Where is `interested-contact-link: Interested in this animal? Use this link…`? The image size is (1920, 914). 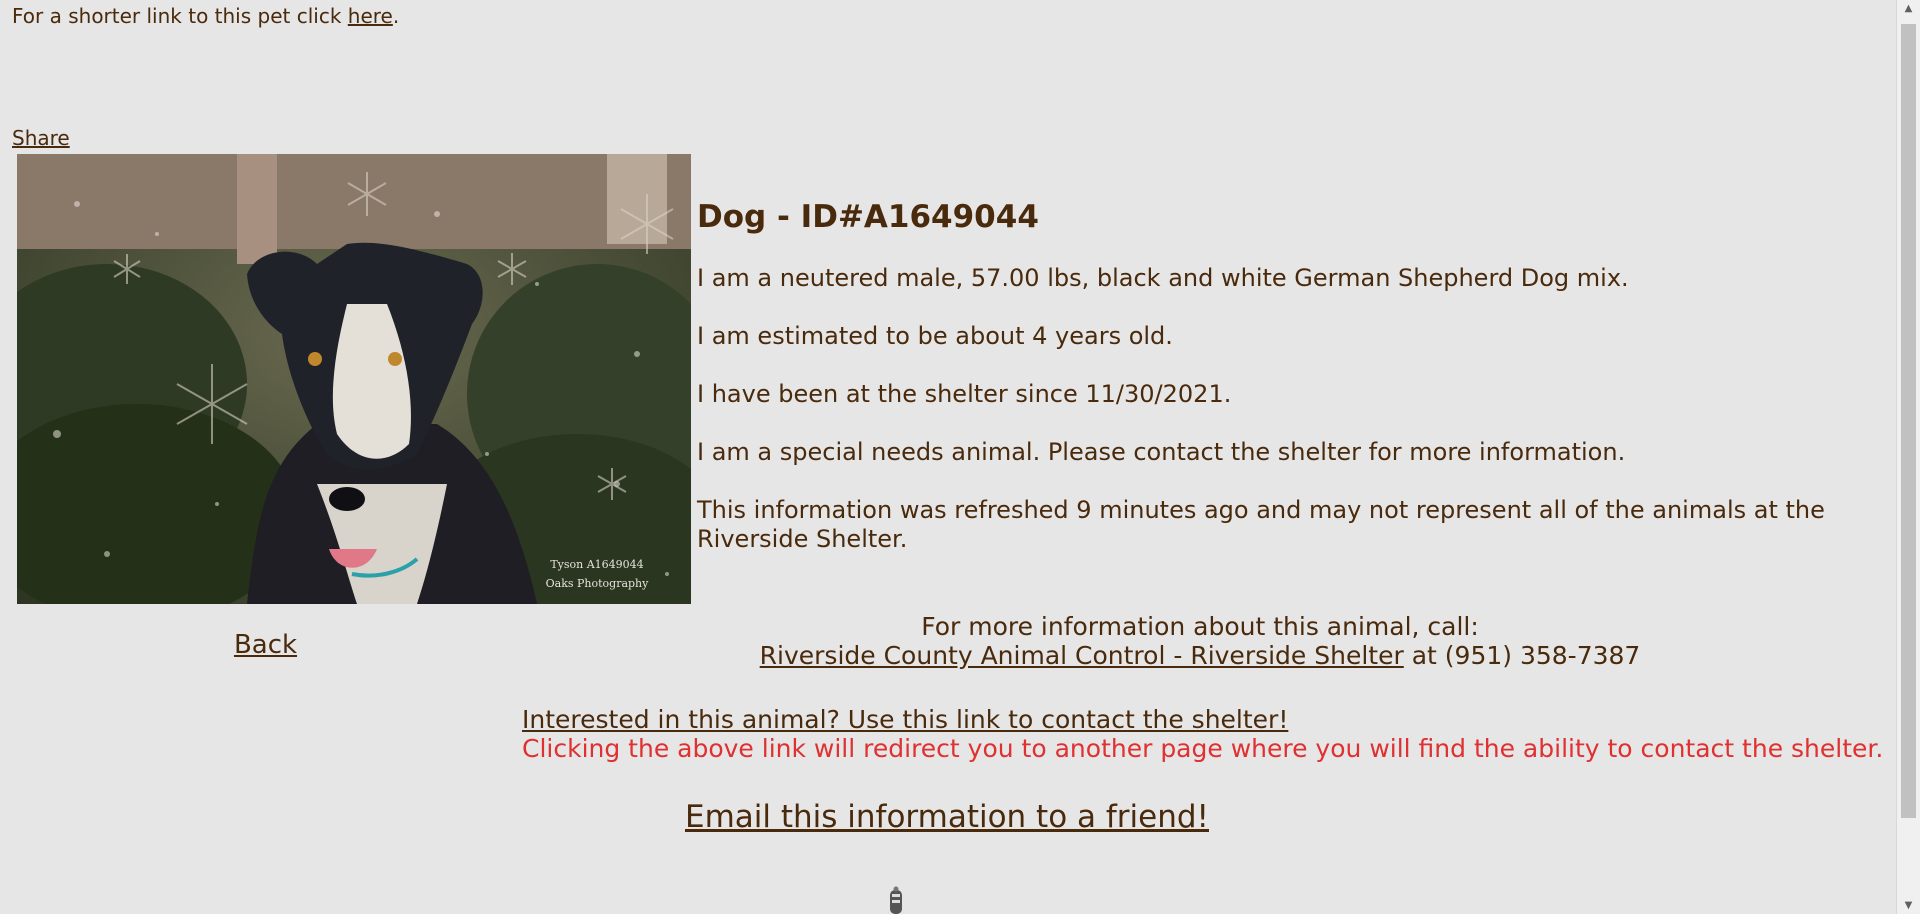 interested-contact-link: Interested in this animal? Use this link… is located at coordinates (905, 719).